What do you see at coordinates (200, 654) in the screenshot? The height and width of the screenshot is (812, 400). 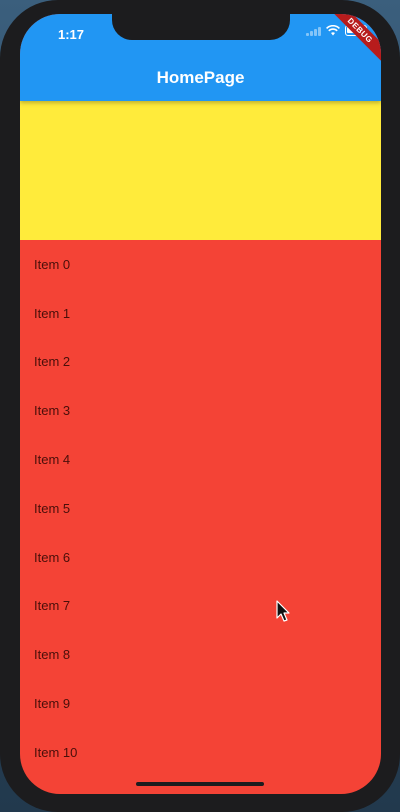 I see `list-item: Item 8` at bounding box center [200, 654].